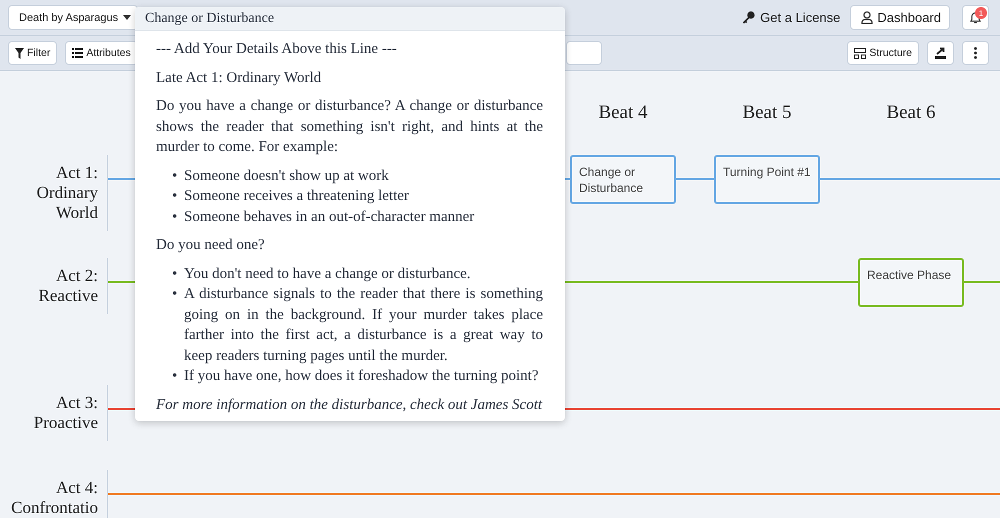 The image size is (1000, 518). I want to click on act-label: Act 4: Confrontatio, so click(54, 494).